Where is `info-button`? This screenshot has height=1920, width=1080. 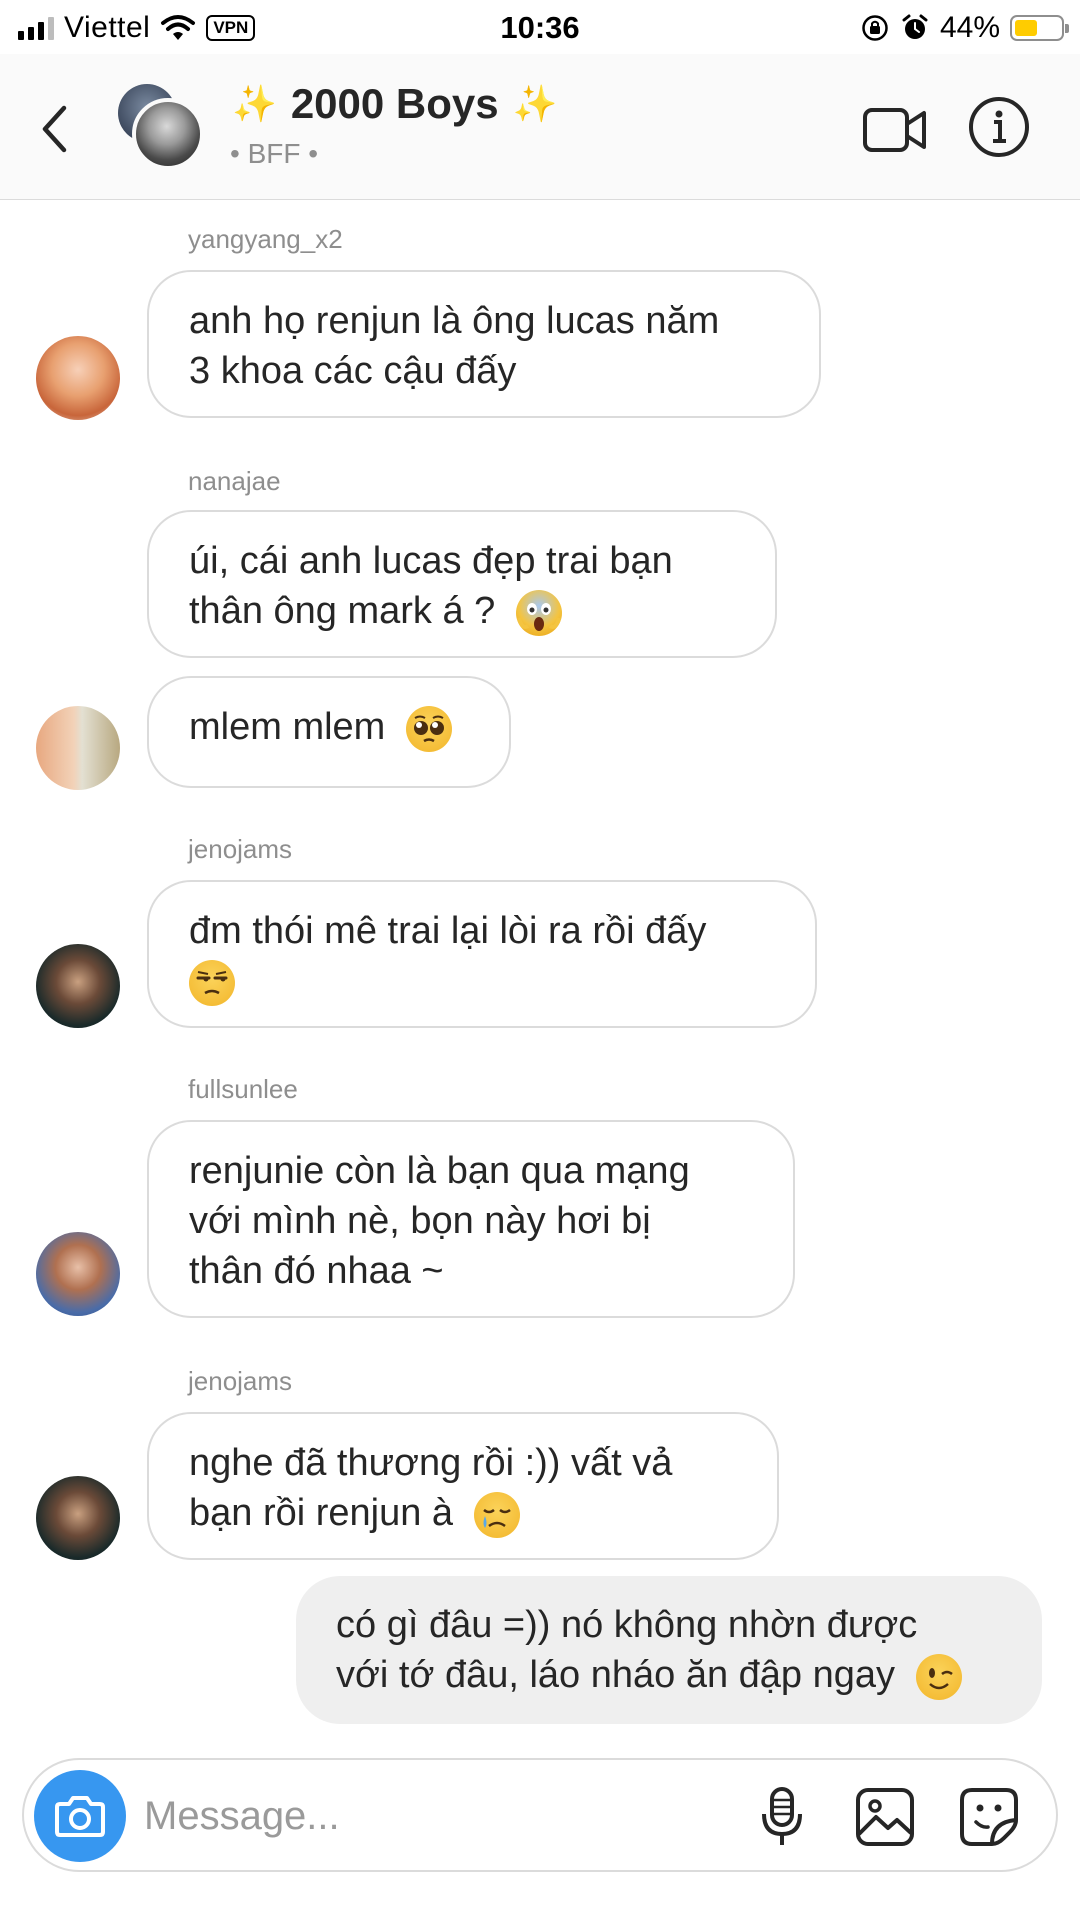 info-button is located at coordinates (999, 127).